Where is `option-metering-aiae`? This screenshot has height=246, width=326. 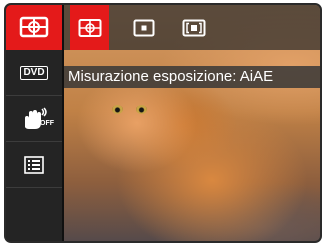 option-metering-aiae is located at coordinates (89, 27).